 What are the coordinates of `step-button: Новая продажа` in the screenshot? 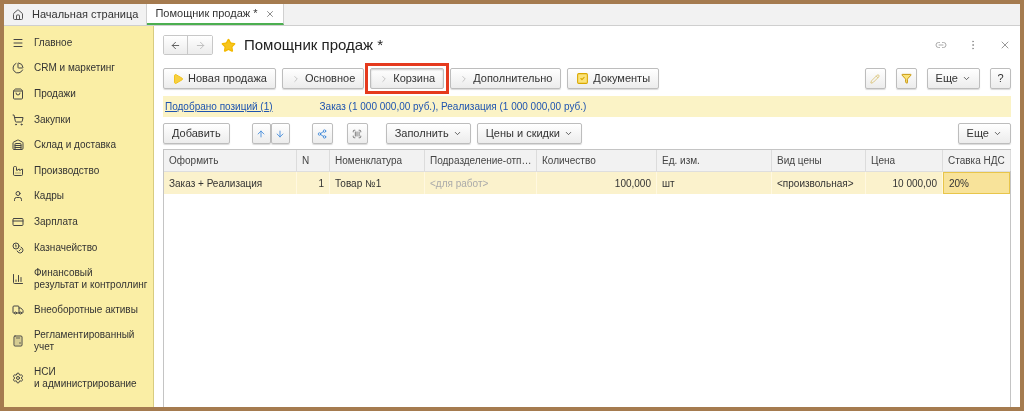 It's located at (219, 78).